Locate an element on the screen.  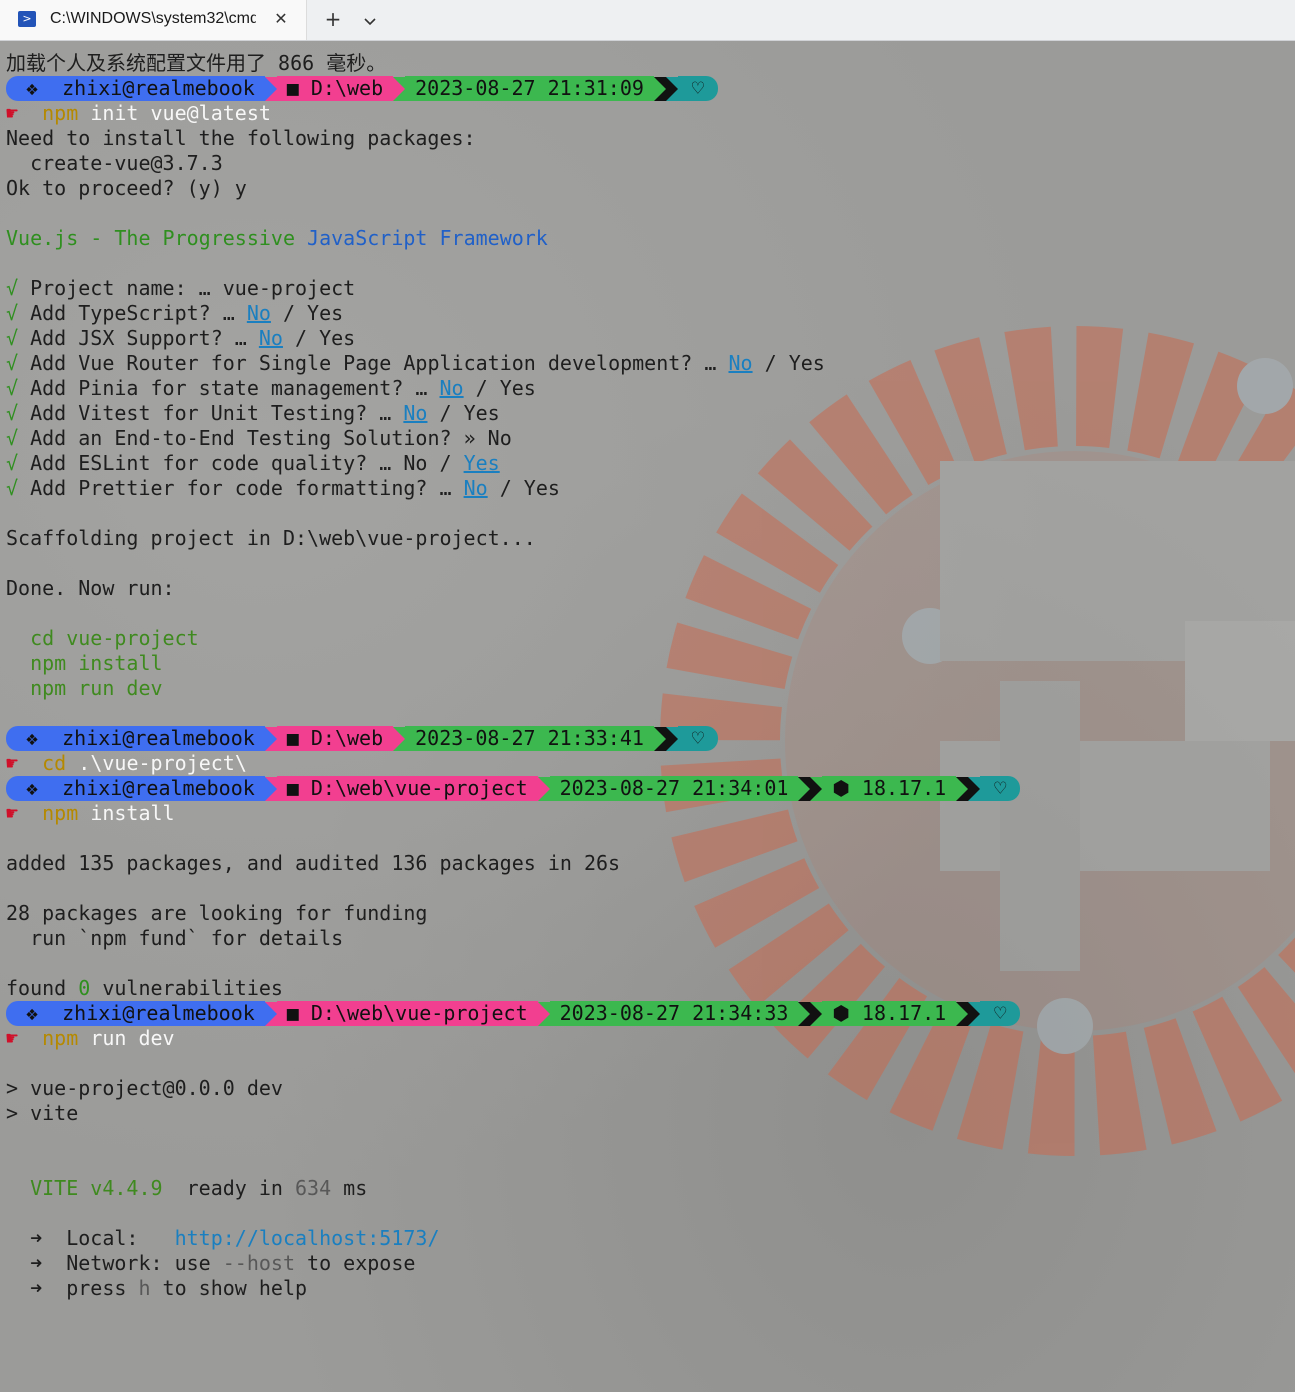
output-line: run `npm fund` for details is located at coordinates (175, 938).